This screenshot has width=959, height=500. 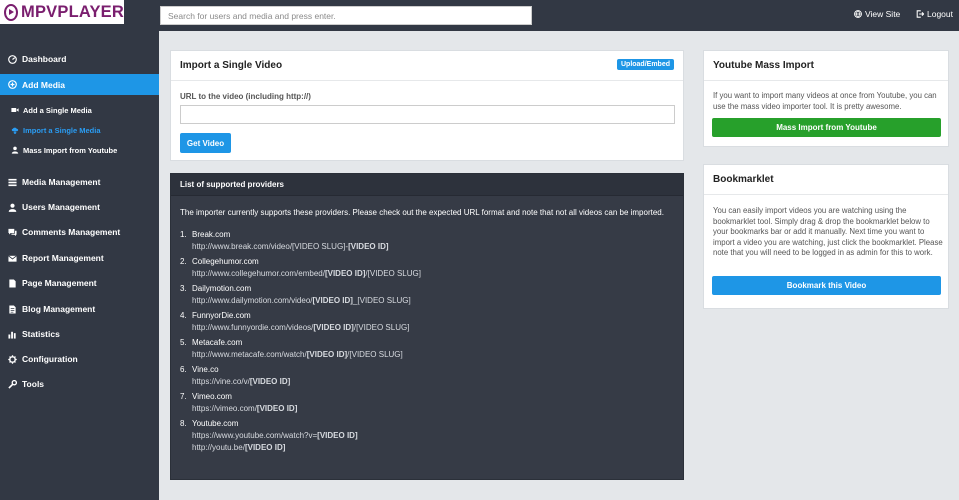 I want to click on panel-title: Import a Single Video, so click(x=231, y=65).